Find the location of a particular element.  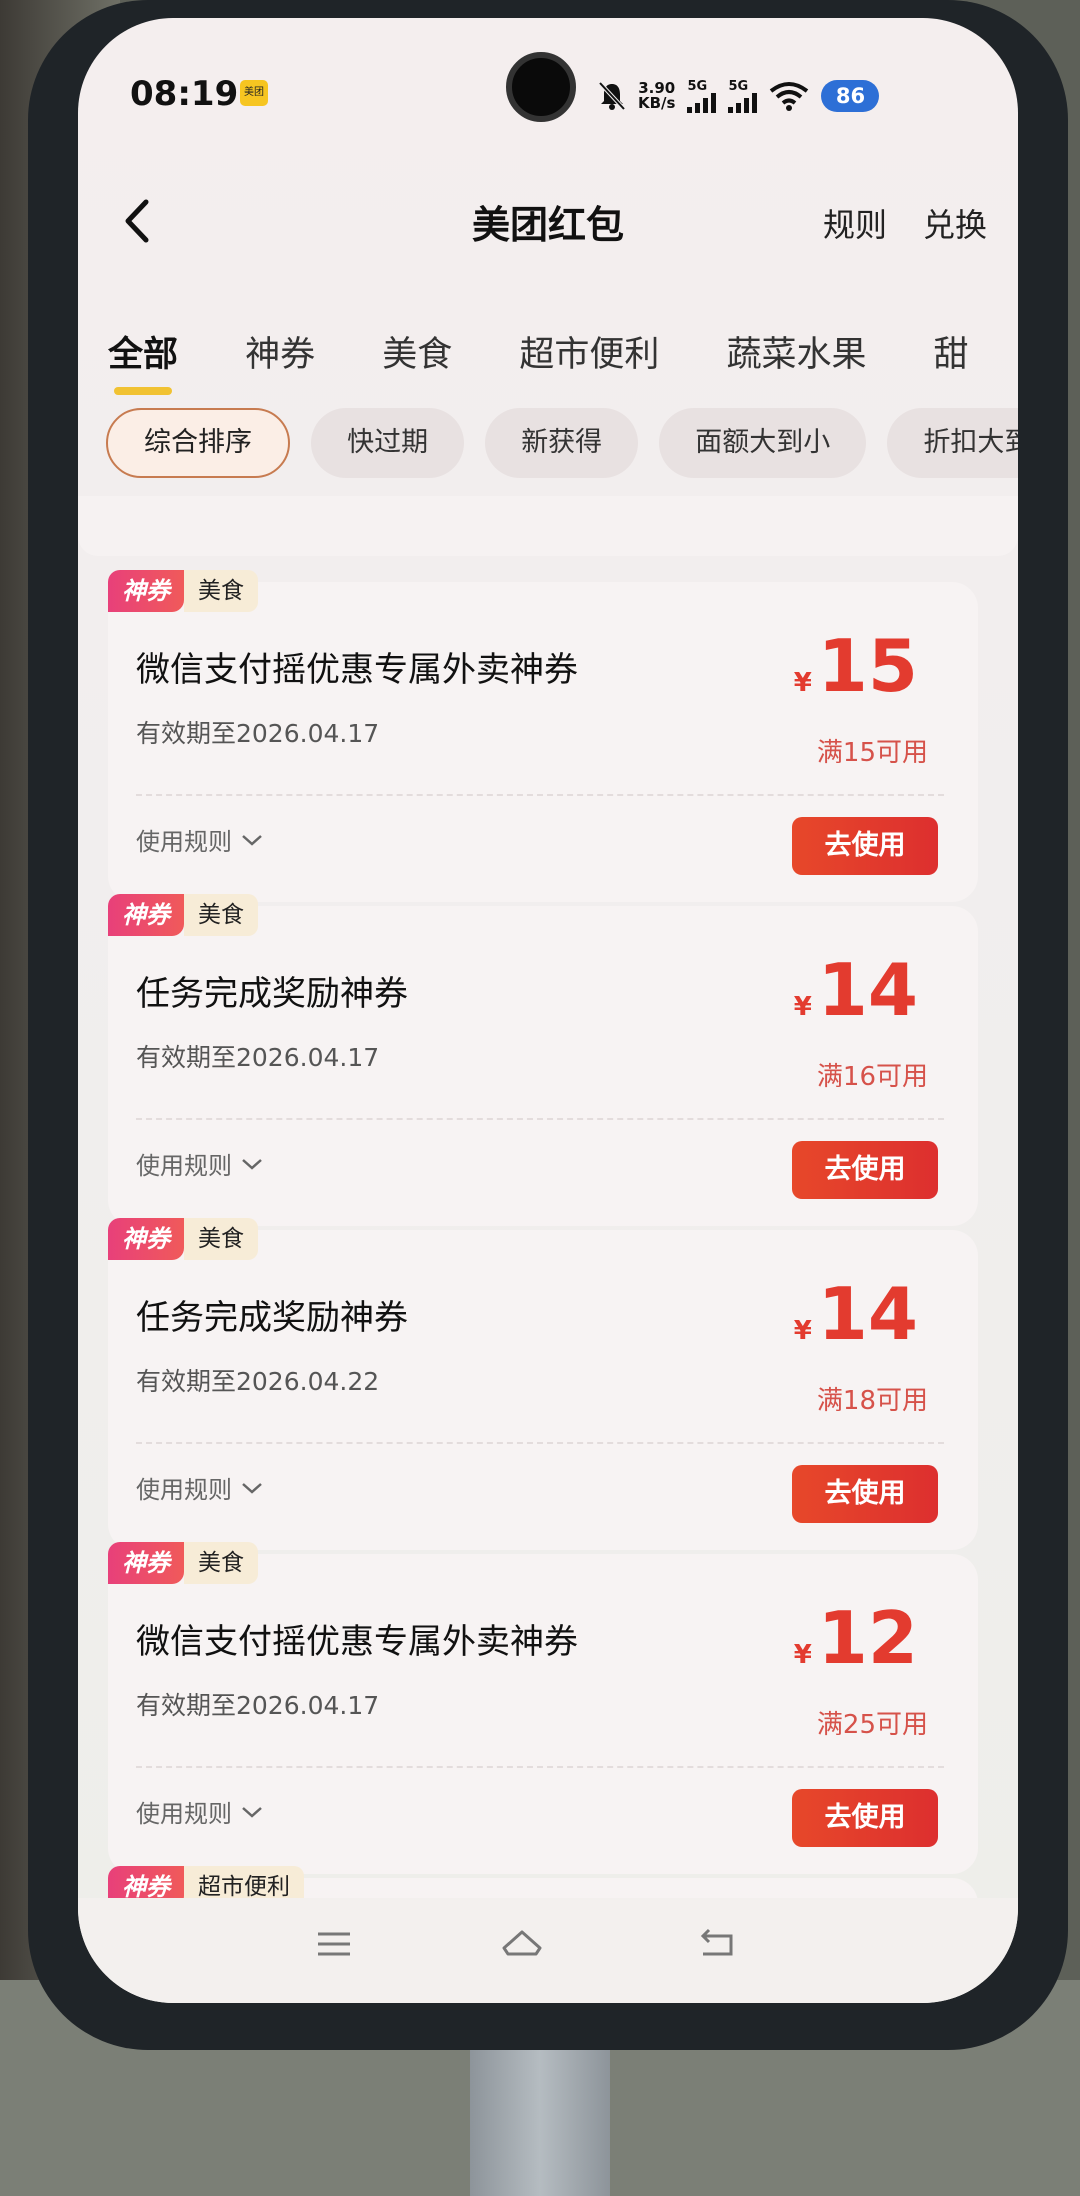

status-icons: 3.90 KB/s 5G 5G 86 is located at coordinates (739, 96).